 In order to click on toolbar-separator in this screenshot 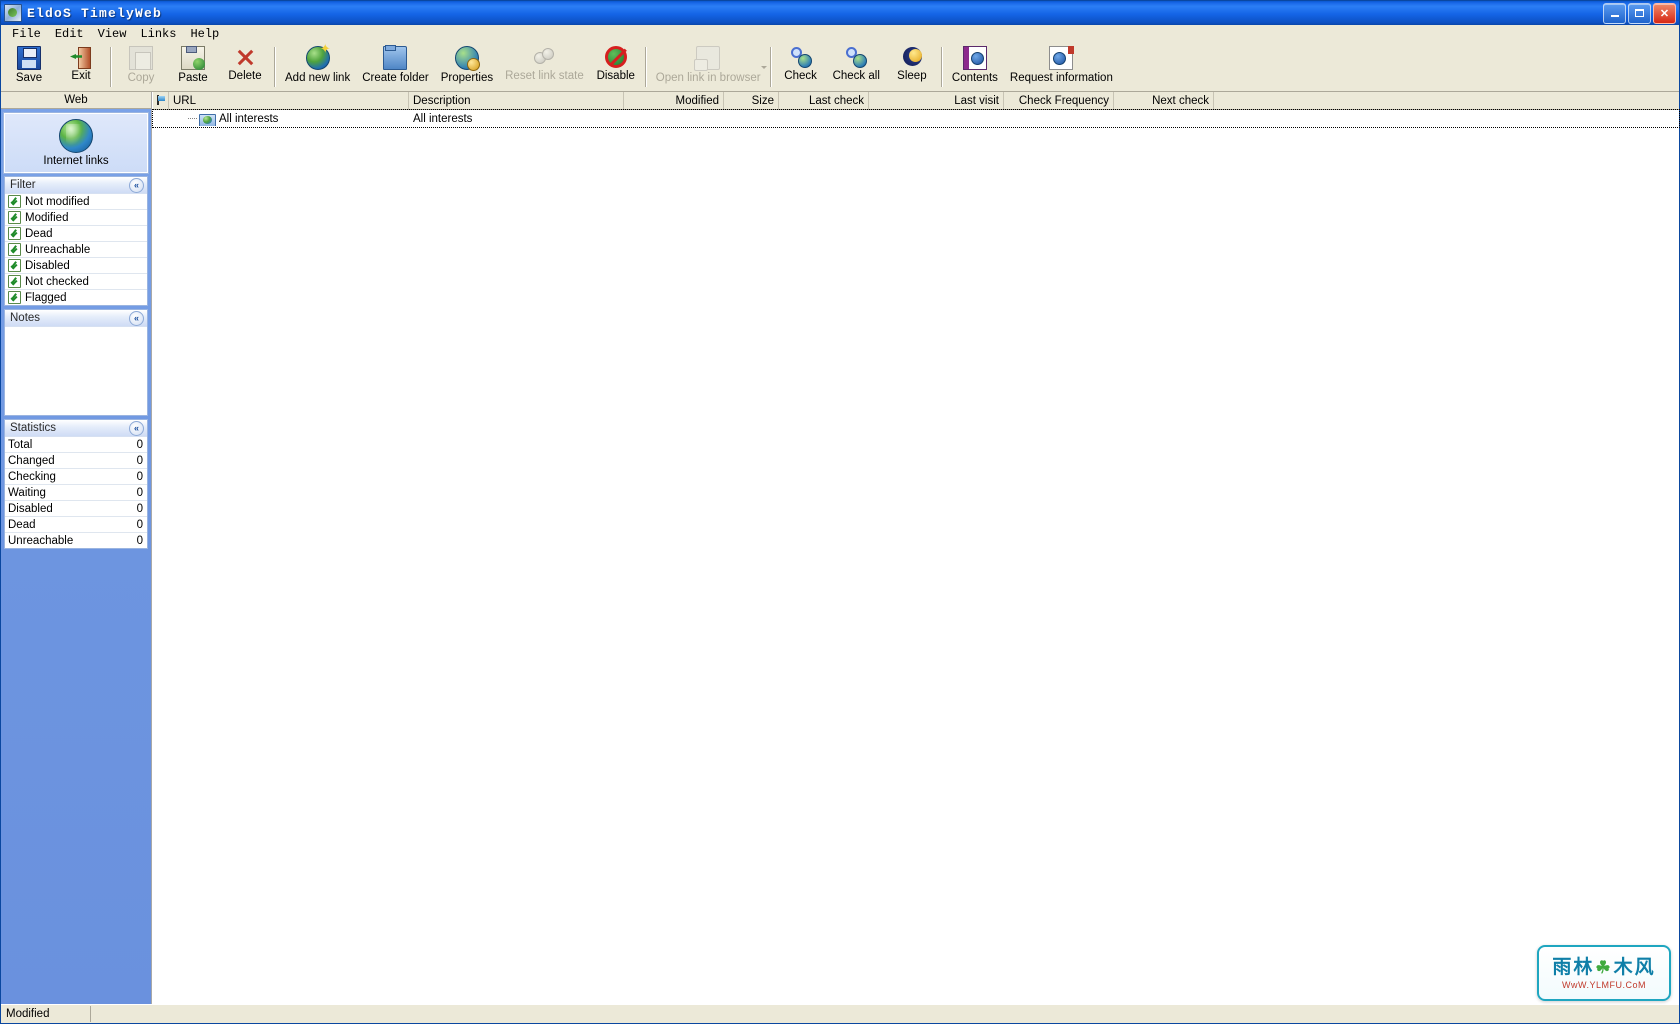, I will do `click(941, 67)`.